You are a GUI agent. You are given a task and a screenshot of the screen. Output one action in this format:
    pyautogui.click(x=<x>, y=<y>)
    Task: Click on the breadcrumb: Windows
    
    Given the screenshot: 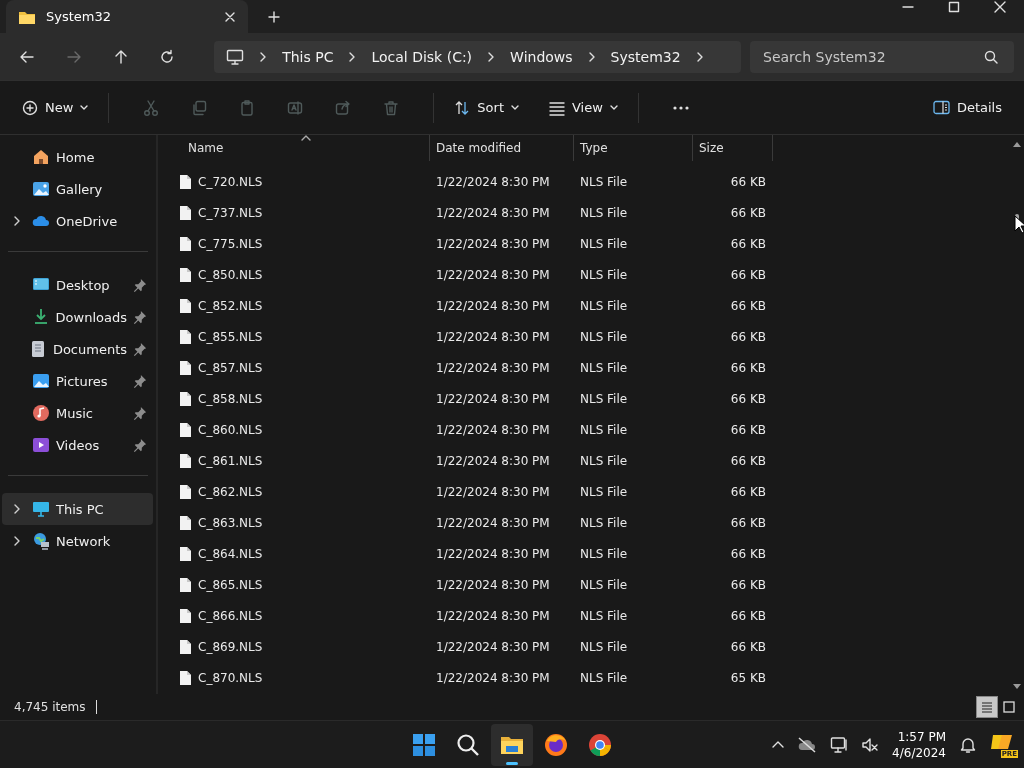 What is the action you would take?
    pyautogui.click(x=541, y=56)
    